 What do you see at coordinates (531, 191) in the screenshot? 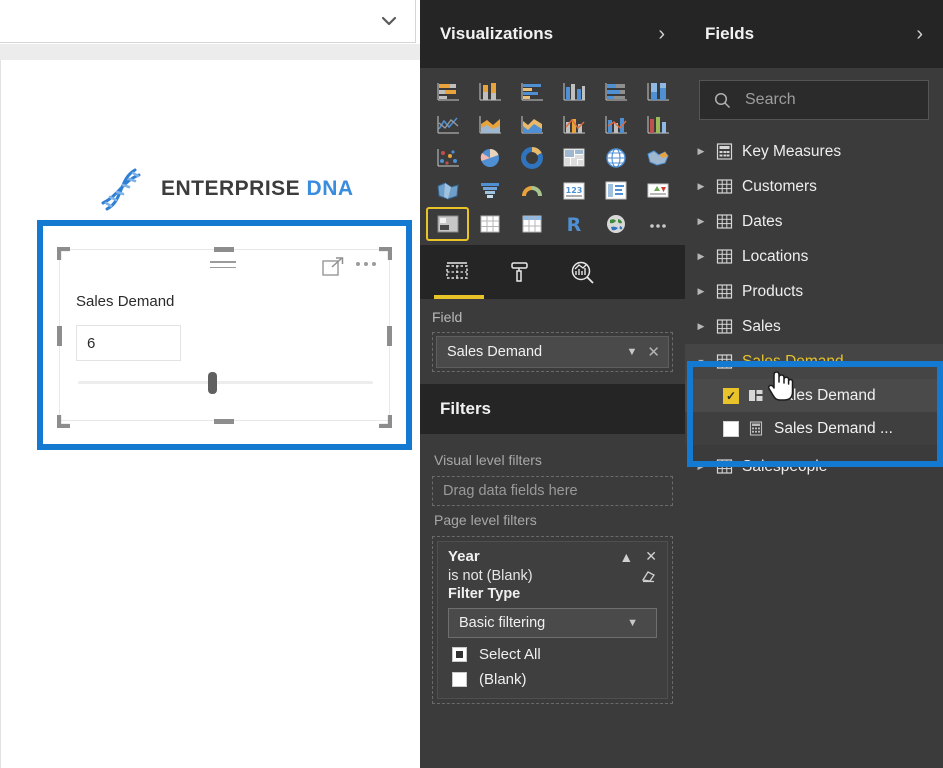
I see `gauge-chart-icon` at bounding box center [531, 191].